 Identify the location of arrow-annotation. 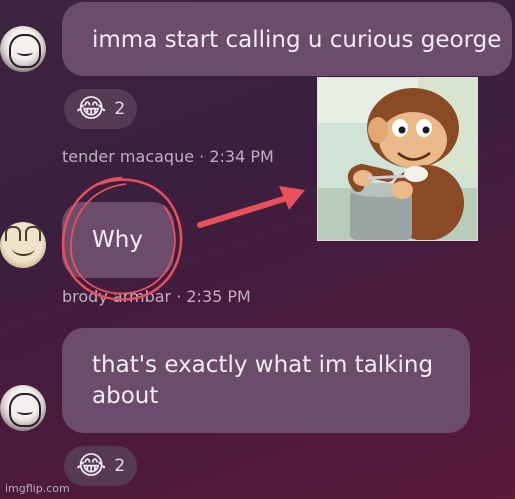
(251, 207).